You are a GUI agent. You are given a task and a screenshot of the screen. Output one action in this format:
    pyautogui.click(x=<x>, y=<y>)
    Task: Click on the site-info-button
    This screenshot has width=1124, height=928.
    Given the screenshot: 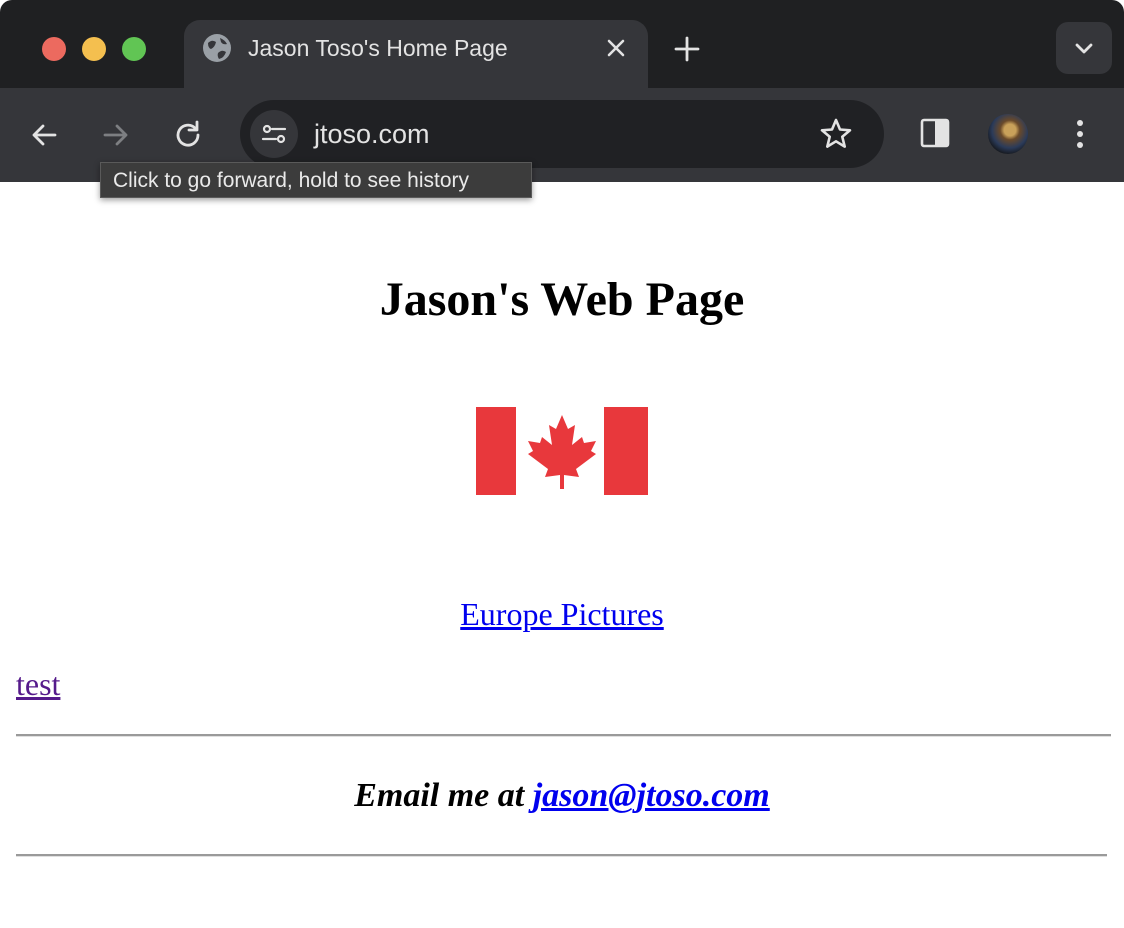 What is the action you would take?
    pyautogui.click(x=274, y=134)
    